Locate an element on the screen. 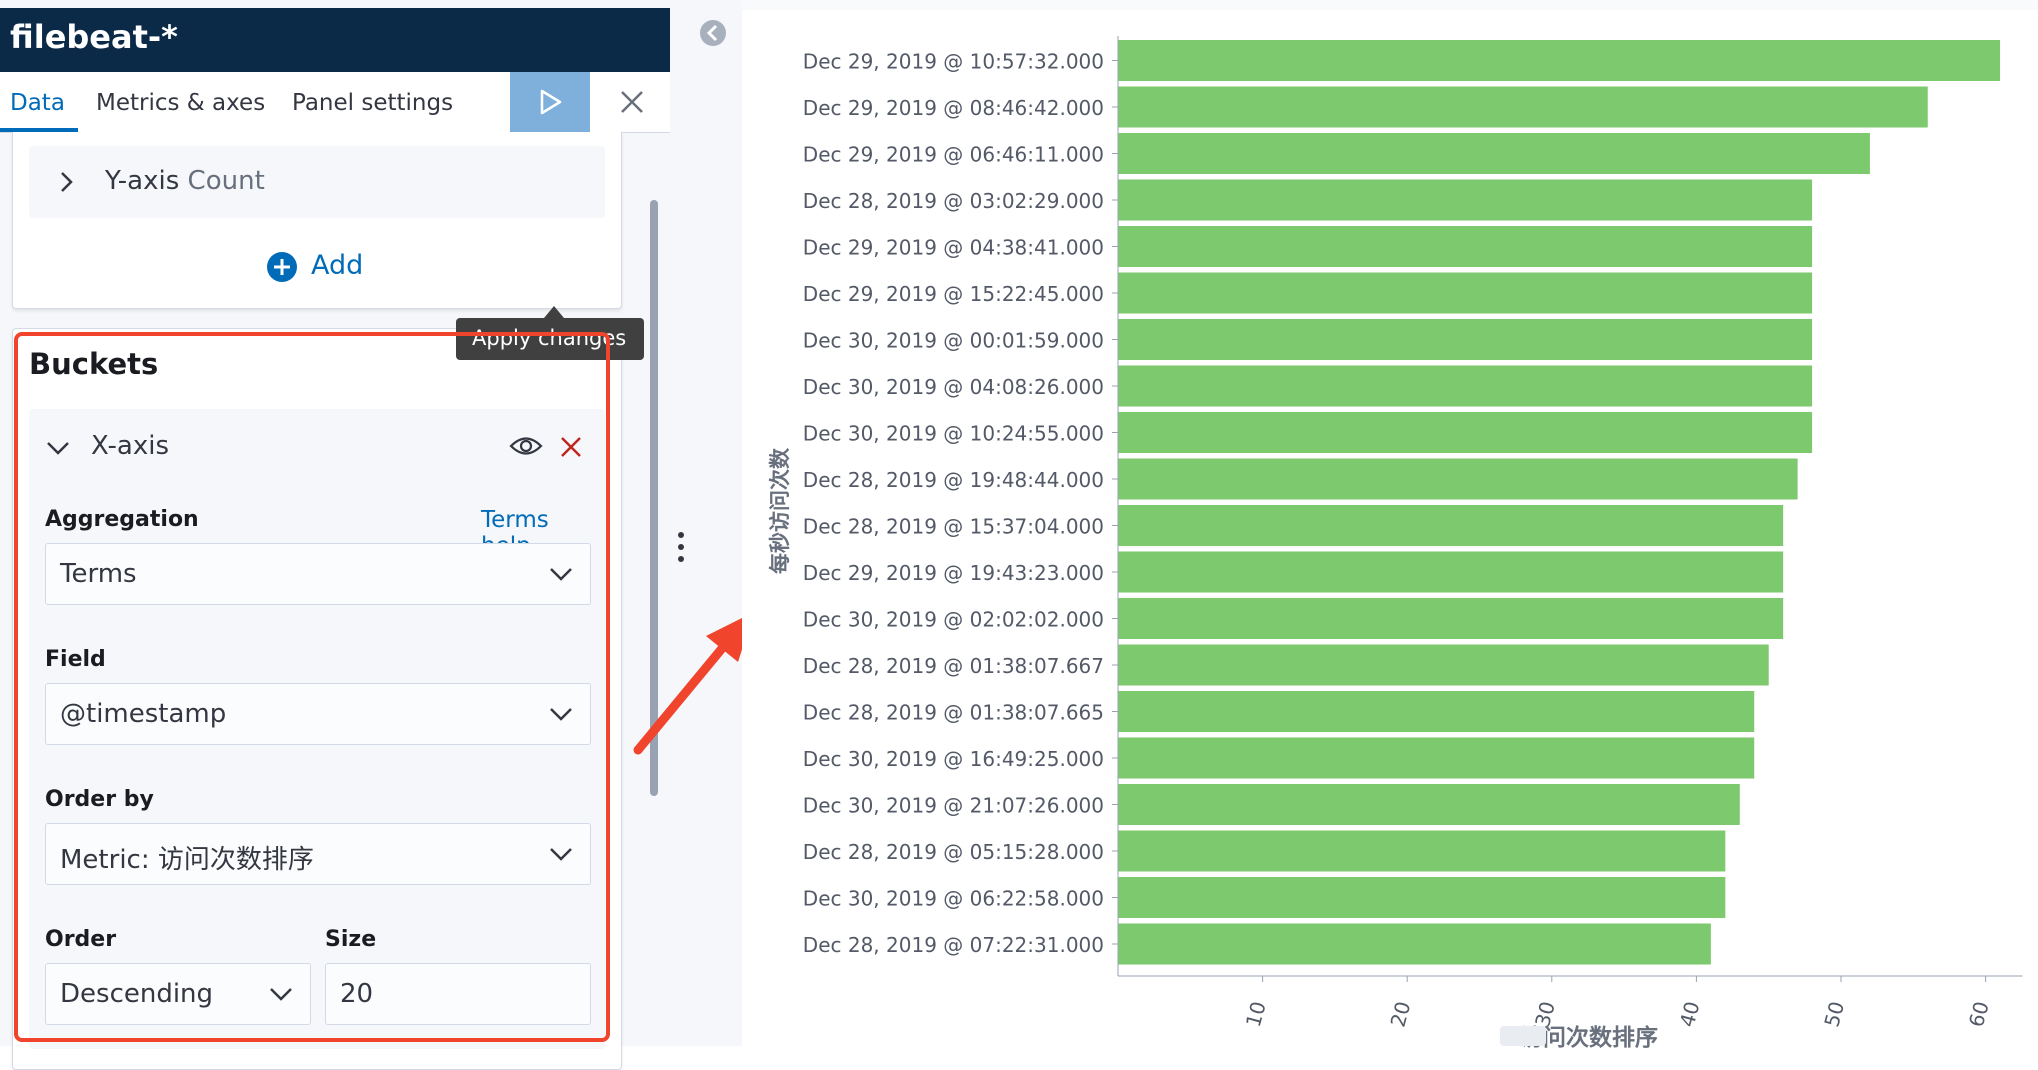 The width and height of the screenshot is (2038, 1070). yaxis-agg-row: Y-axis Count is located at coordinates (317, 182).